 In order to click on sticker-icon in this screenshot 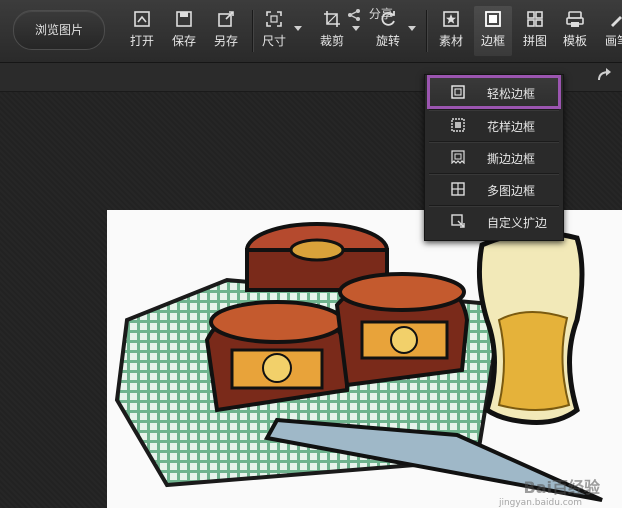, I will do `click(451, 19)`.